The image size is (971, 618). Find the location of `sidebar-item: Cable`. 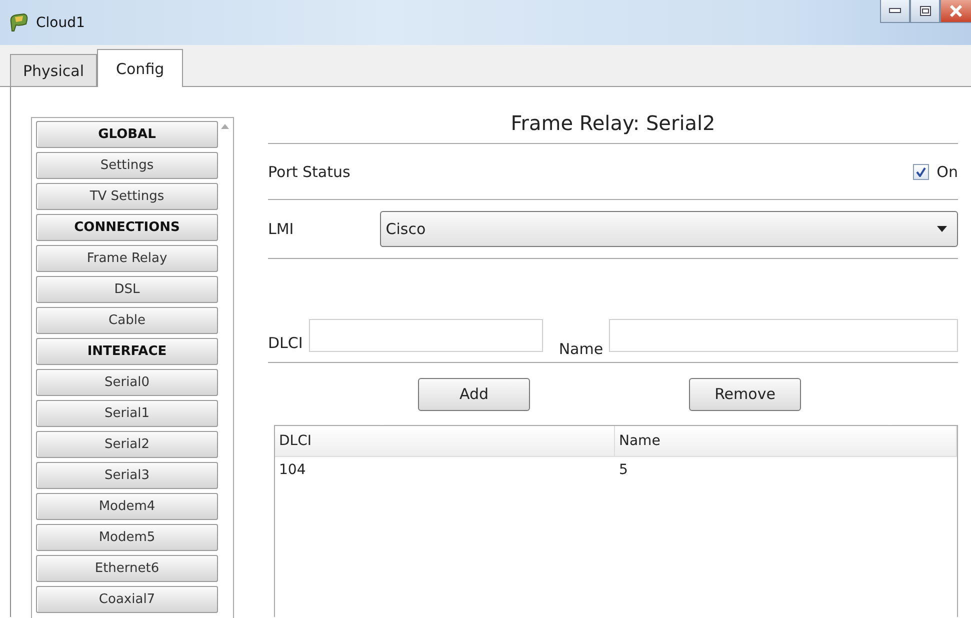

sidebar-item: Cable is located at coordinates (127, 320).